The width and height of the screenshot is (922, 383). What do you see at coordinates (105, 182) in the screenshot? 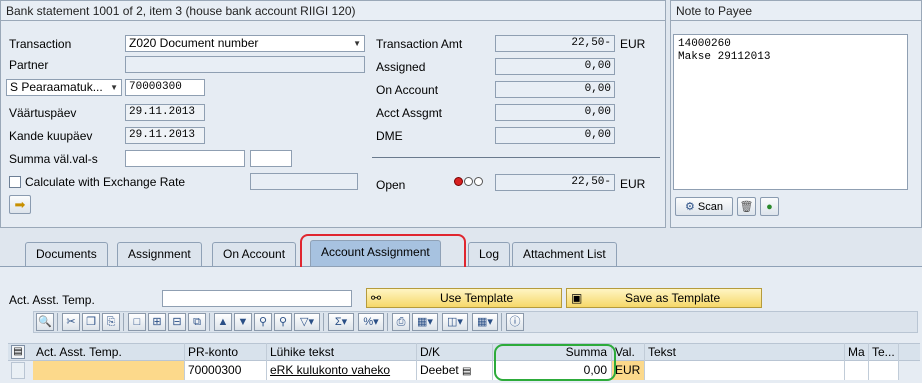
I see `exchange-rate-label: Calculate with Exchange Rate` at bounding box center [105, 182].